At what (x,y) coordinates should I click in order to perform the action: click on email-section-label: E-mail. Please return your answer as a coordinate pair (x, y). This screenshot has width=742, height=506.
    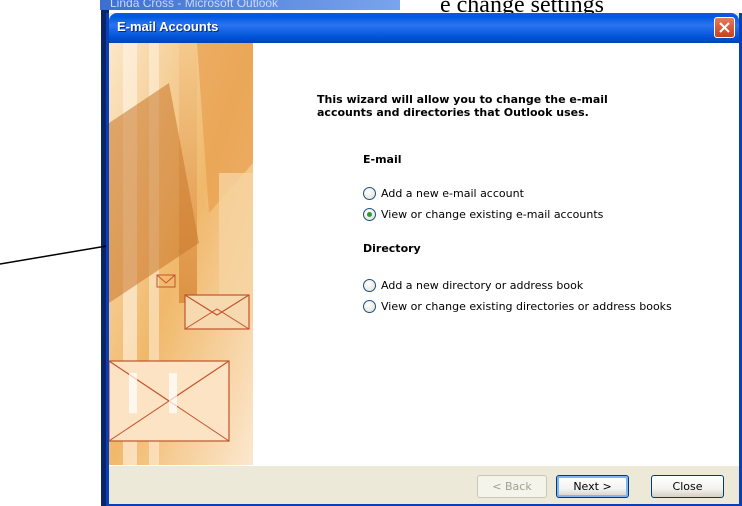
    Looking at the image, I should click on (382, 159).